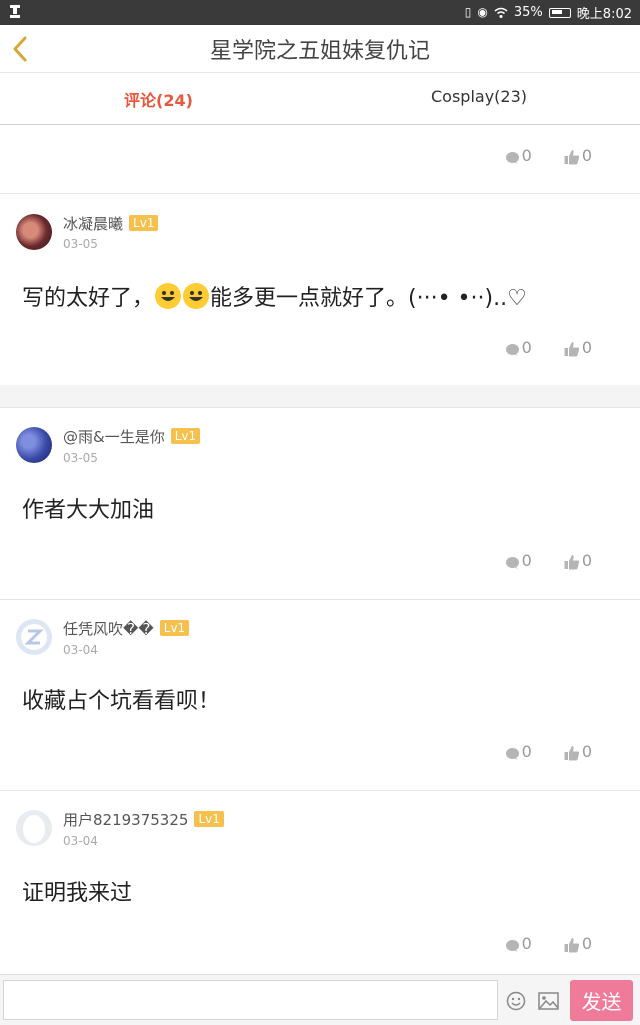 Image resolution: width=640 pixels, height=1025 pixels. Describe the element at coordinates (121, 701) in the screenshot. I see `comment-text: 收藏占个坑看看呗！` at that location.